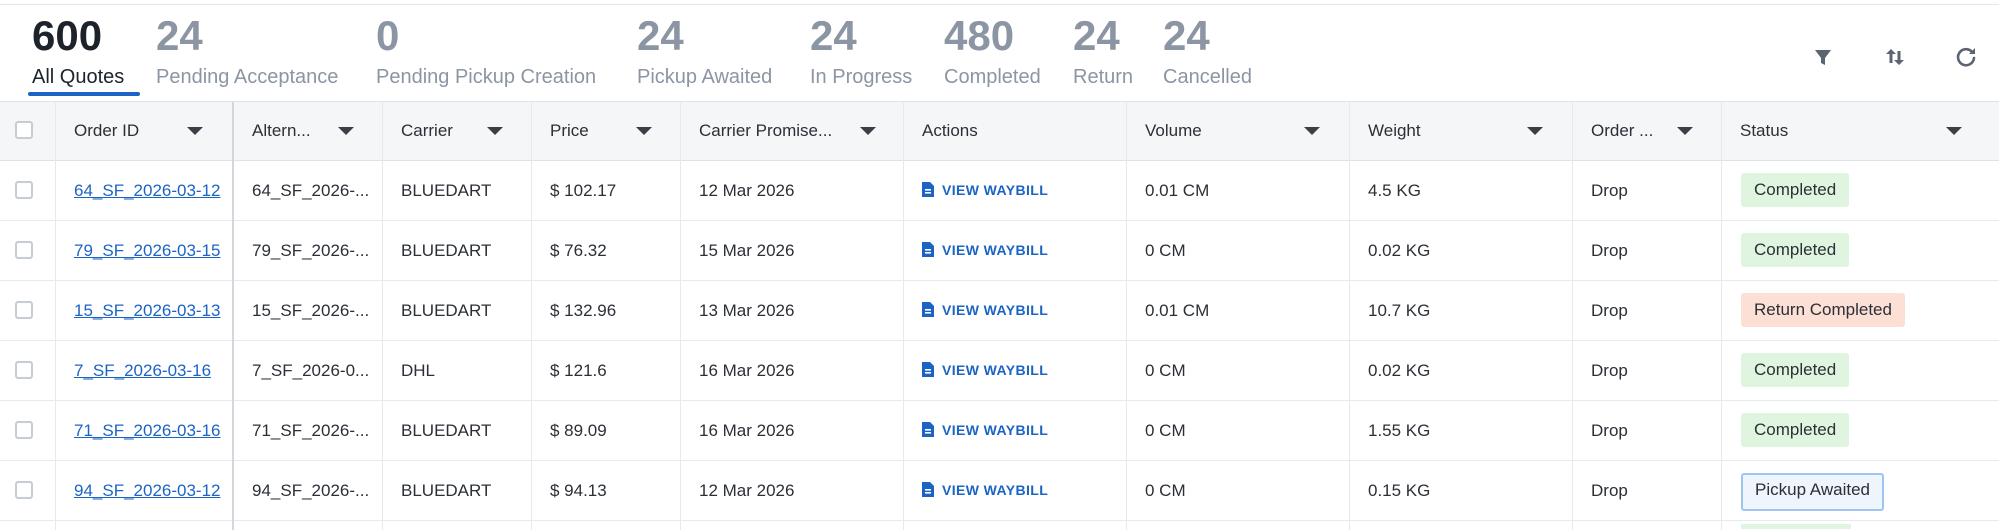 The height and width of the screenshot is (530, 1999). Describe the element at coordinates (457, 131) in the screenshot. I see `header-carrier: Carrier` at that location.